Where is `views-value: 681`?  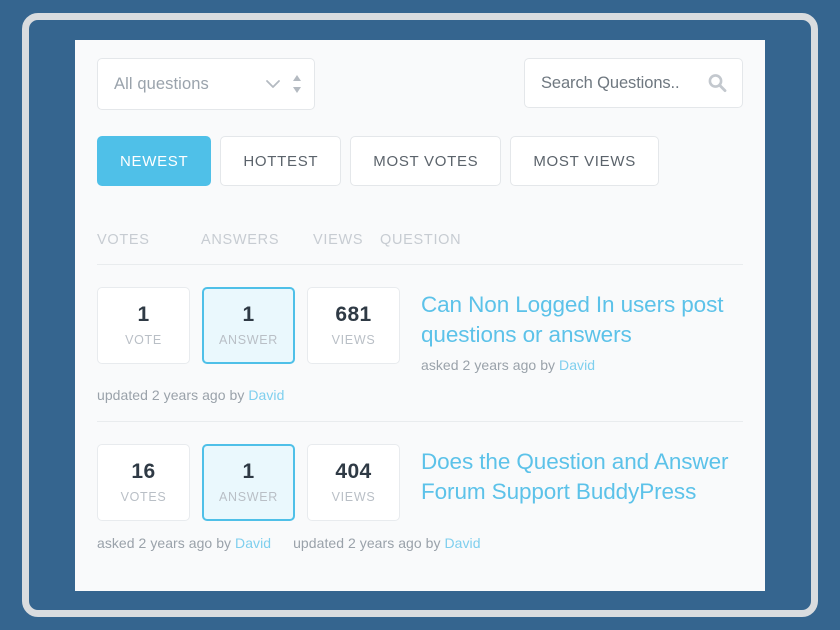 views-value: 681 is located at coordinates (353, 314).